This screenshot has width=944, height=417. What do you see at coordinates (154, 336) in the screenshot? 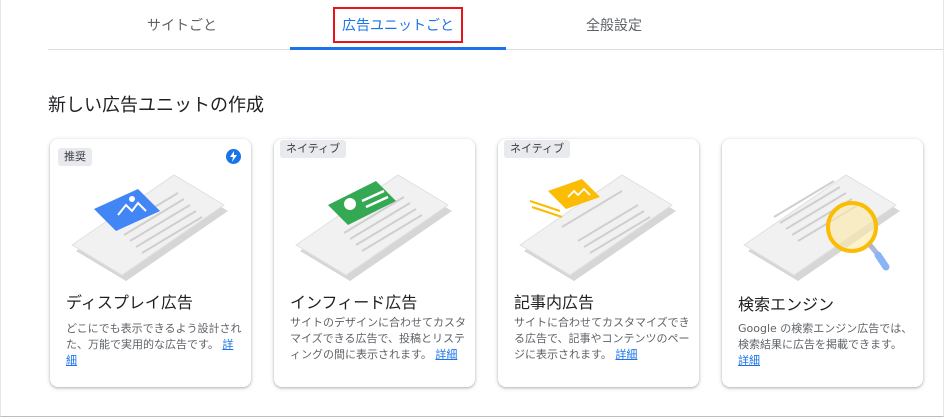
I see `card-description-text: どこにでも表示できるよう設計された、万能で実用的な広告です。` at bounding box center [154, 336].